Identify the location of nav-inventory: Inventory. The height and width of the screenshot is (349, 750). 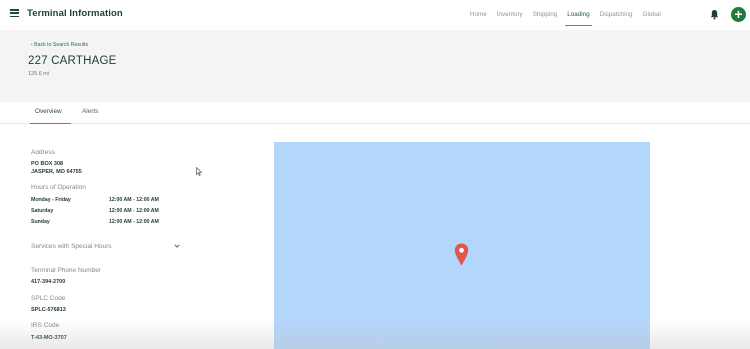
(510, 15).